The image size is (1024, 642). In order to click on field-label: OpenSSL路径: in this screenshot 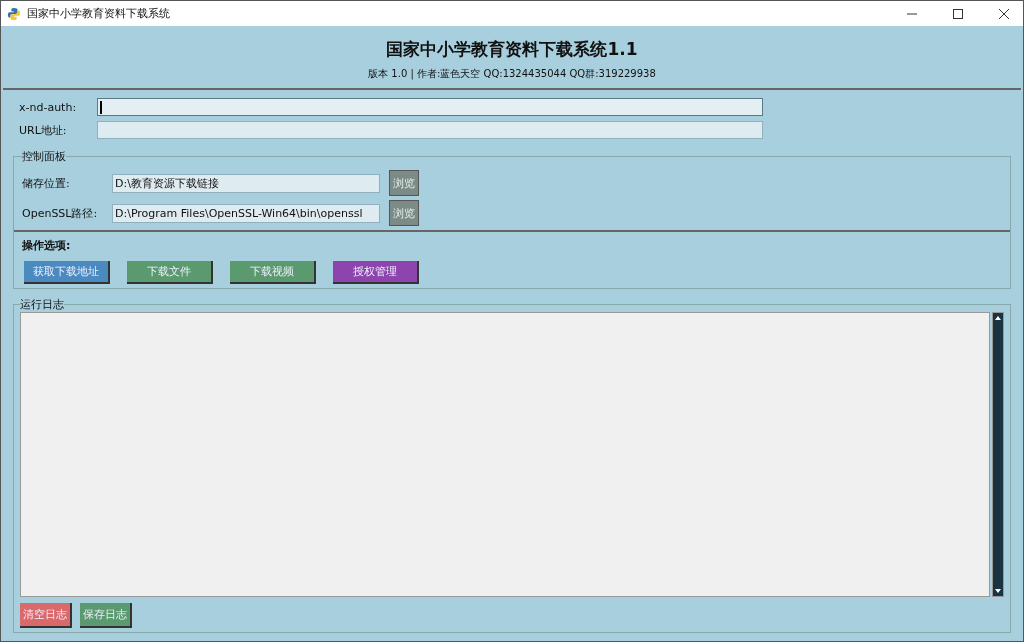, I will do `click(60, 213)`.